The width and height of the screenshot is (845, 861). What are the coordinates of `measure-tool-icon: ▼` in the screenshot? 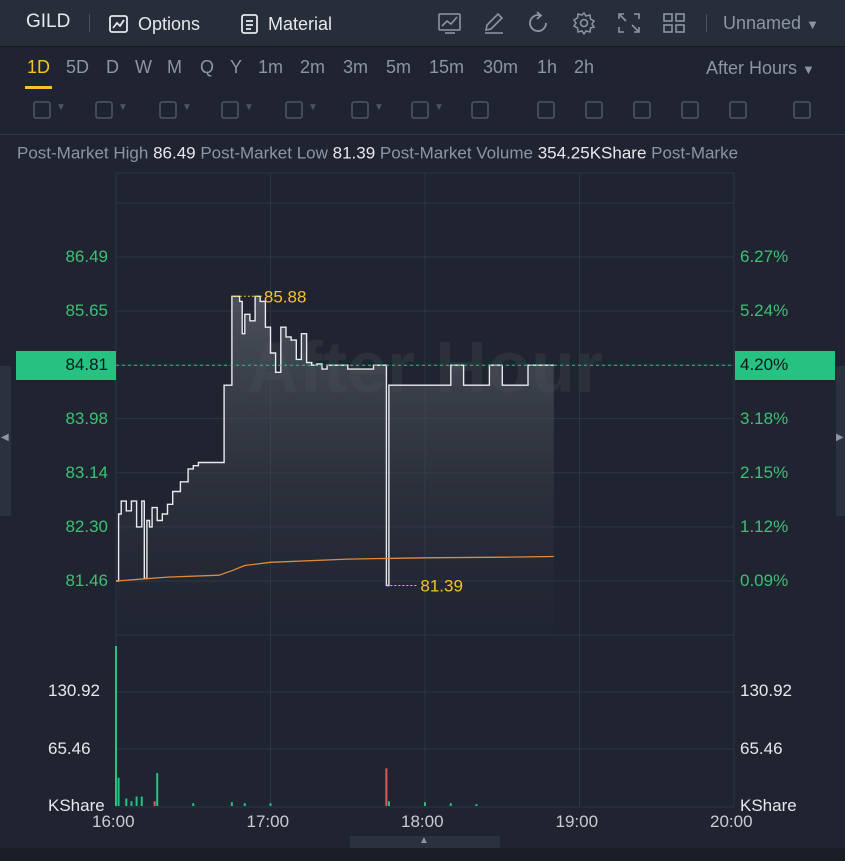 It's located at (366, 111).